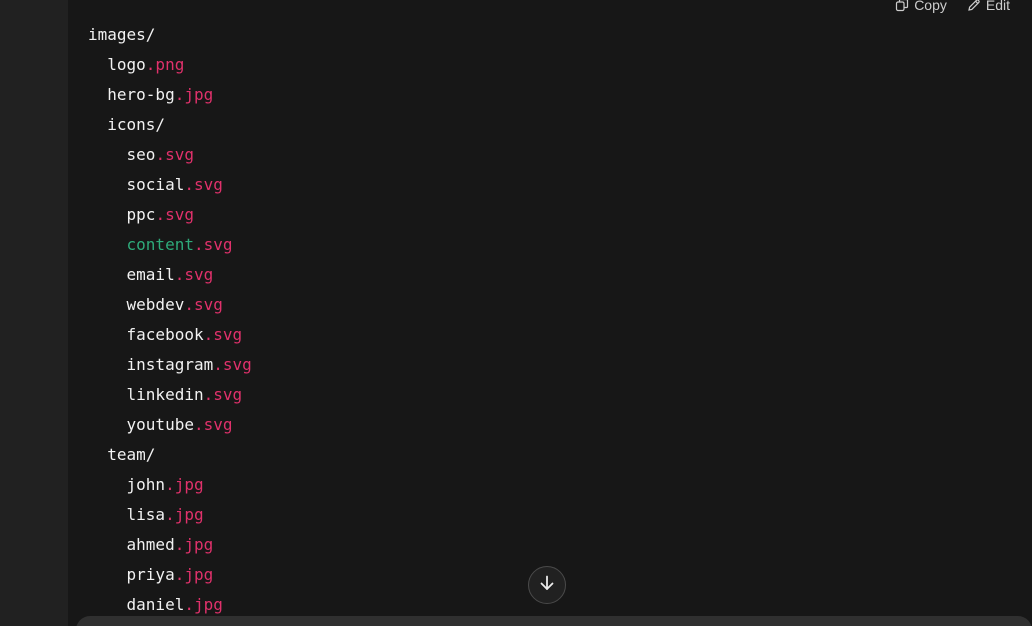 Image resolution: width=1032 pixels, height=626 pixels. I want to click on tree-item: linkedin.svg, so click(170, 395).